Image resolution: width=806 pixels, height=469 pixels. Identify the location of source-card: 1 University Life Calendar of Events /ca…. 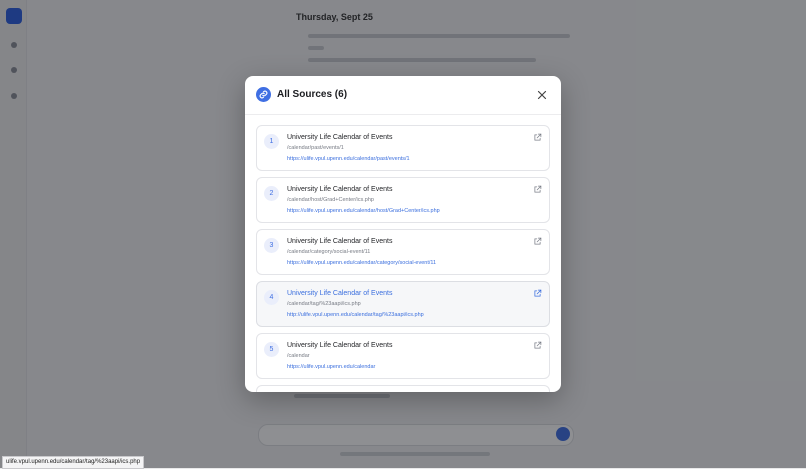
(403, 148).